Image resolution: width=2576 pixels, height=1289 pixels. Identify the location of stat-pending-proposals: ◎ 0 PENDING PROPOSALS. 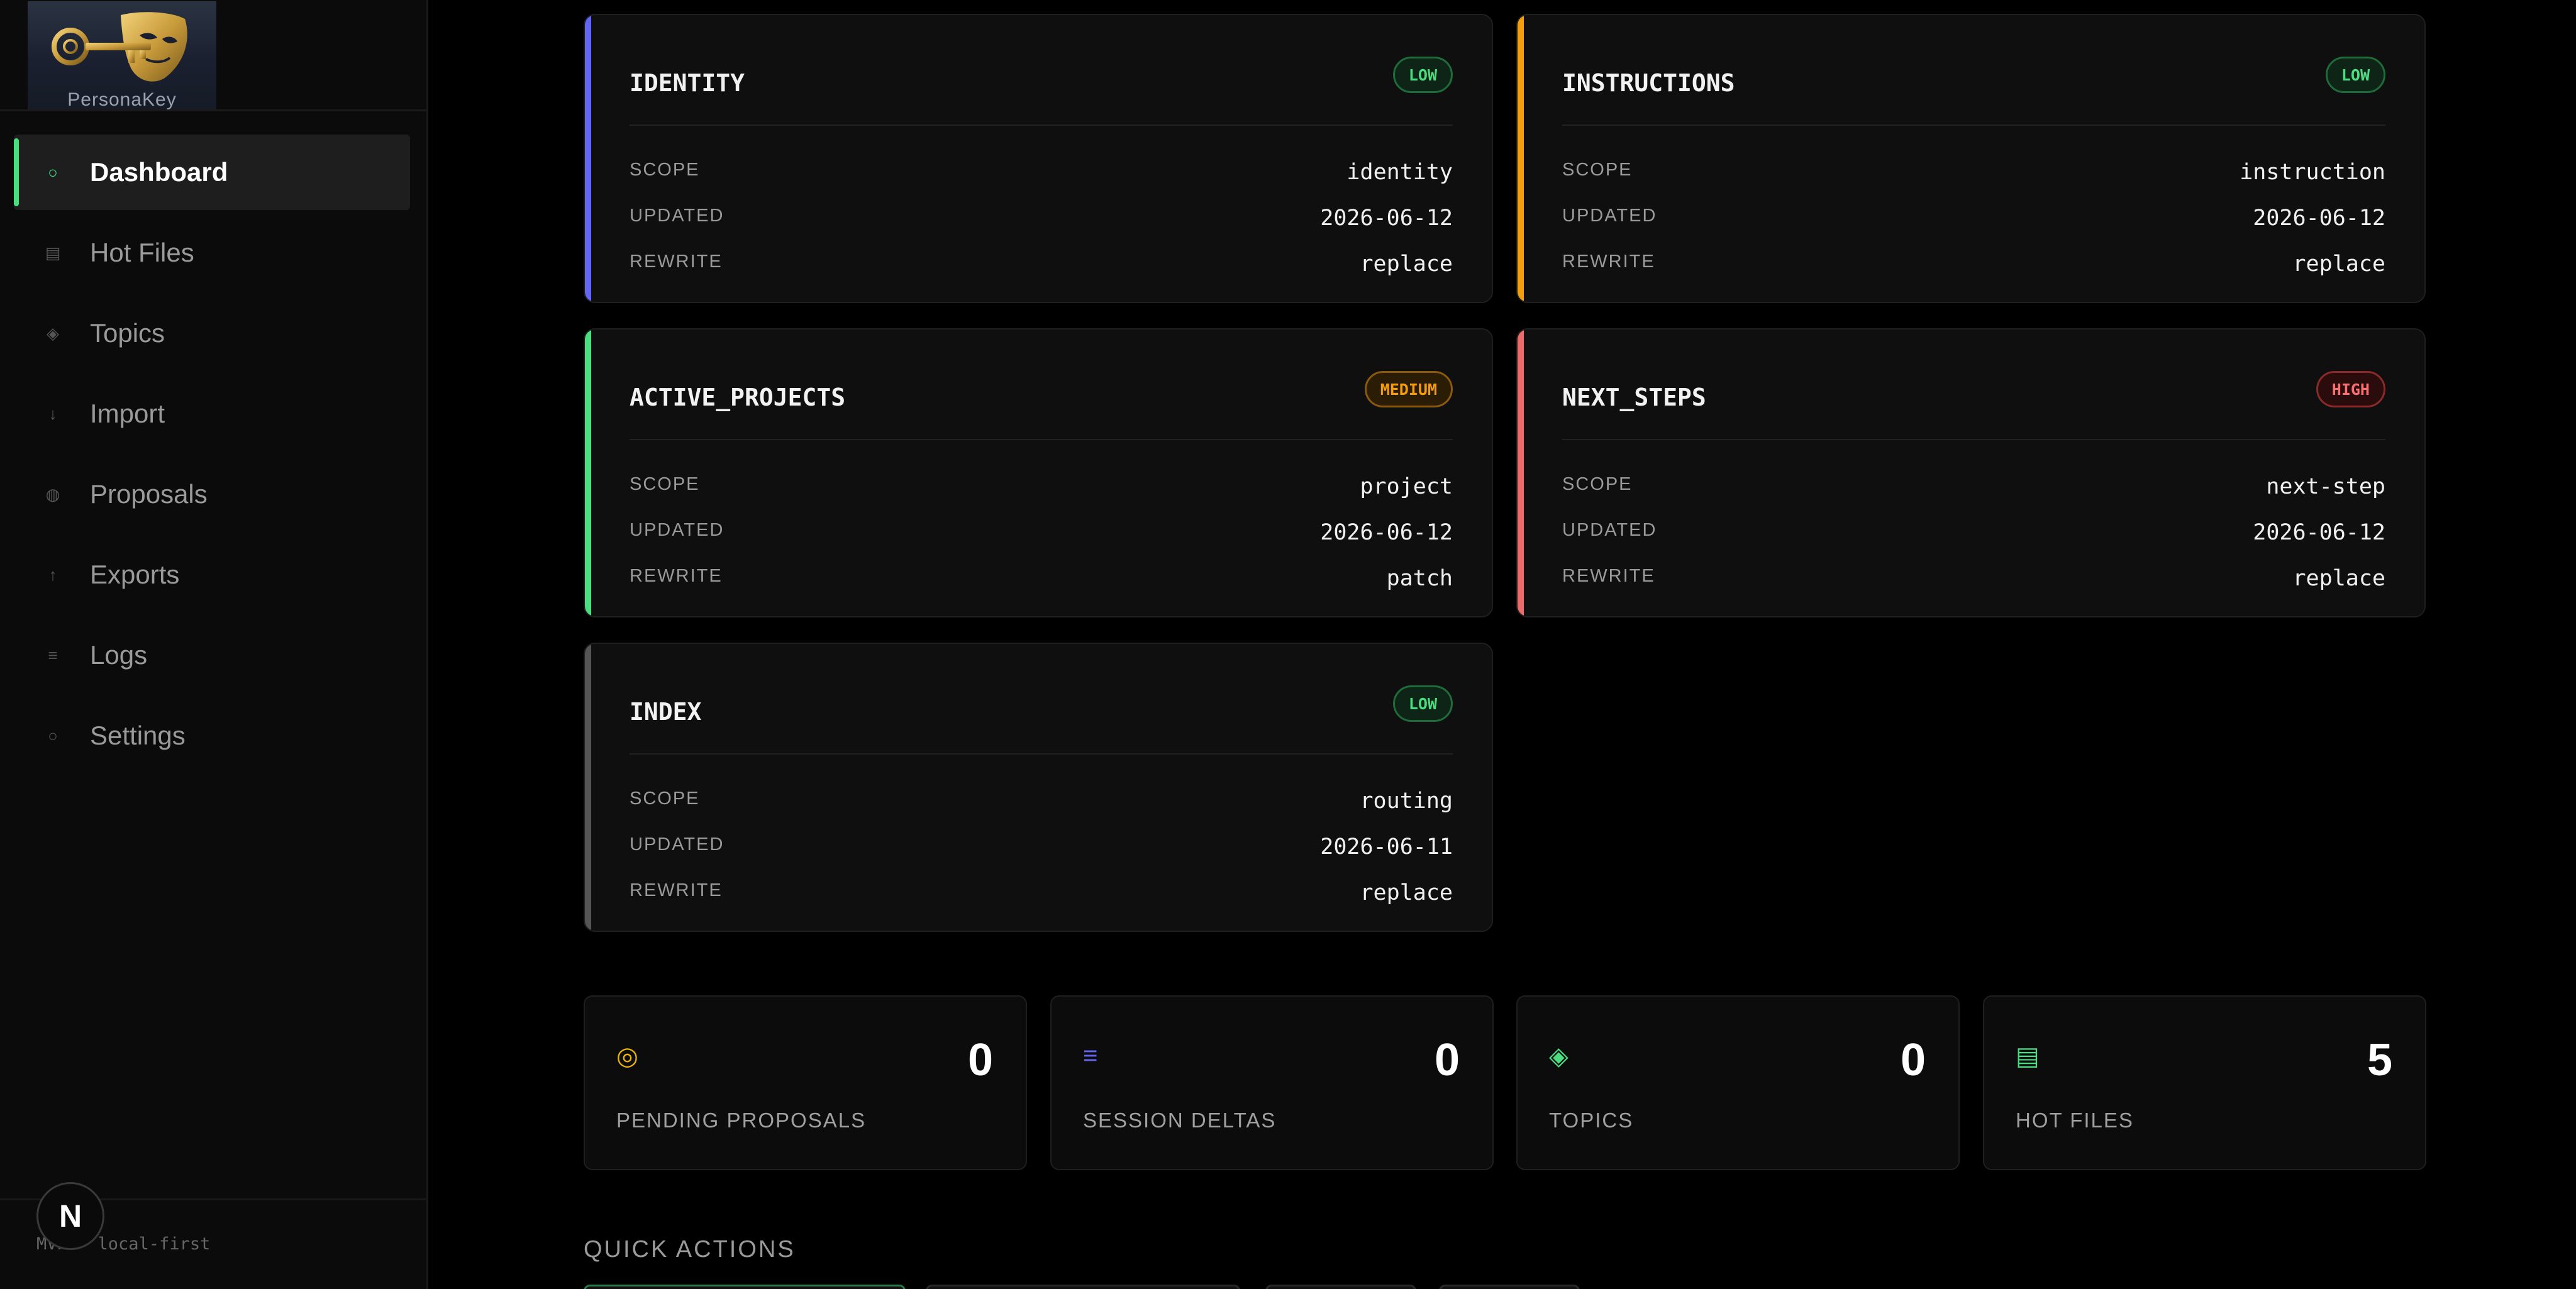
(805, 1082).